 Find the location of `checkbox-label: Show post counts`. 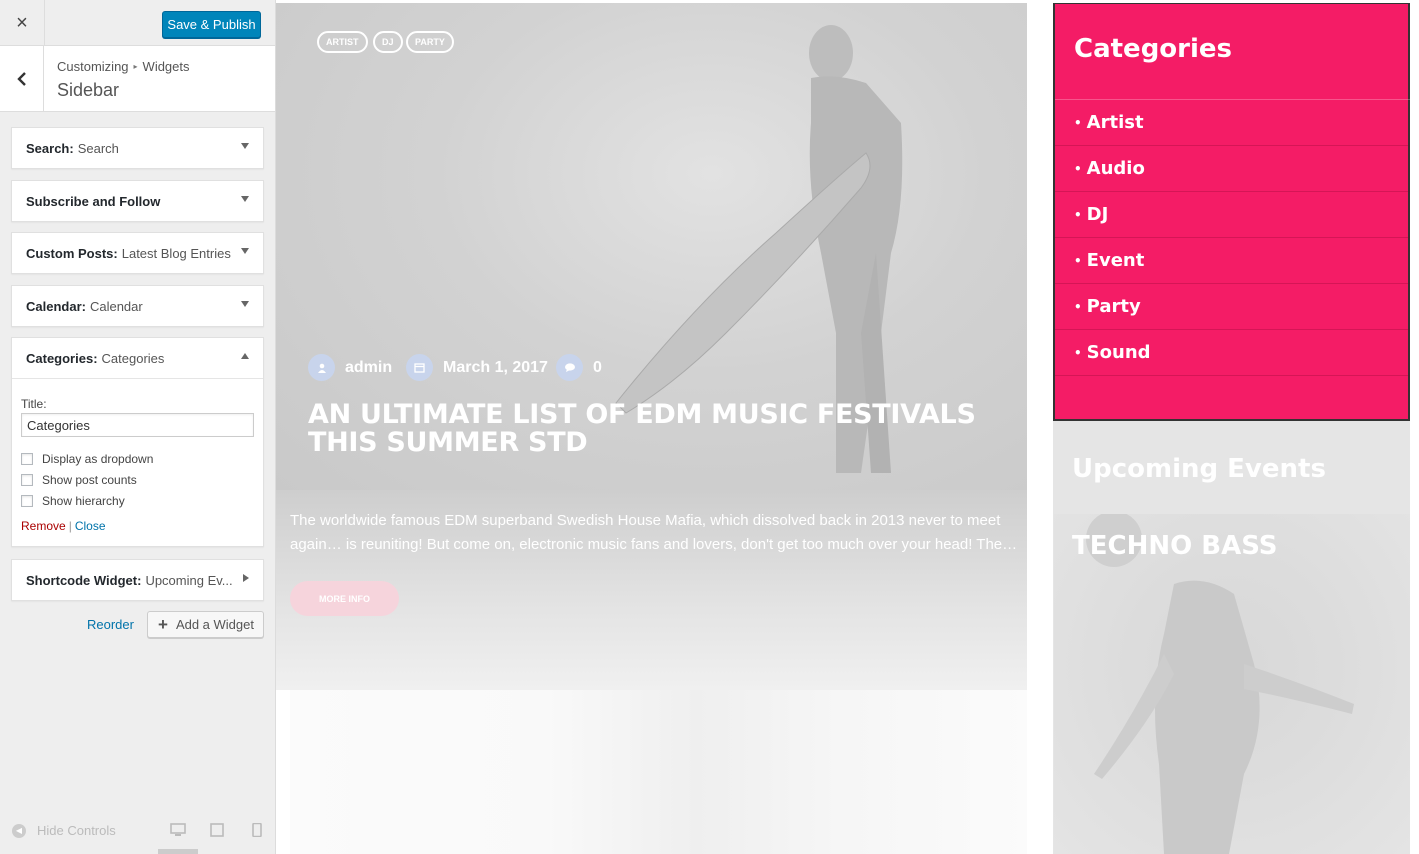

checkbox-label: Show post counts is located at coordinates (89, 480).